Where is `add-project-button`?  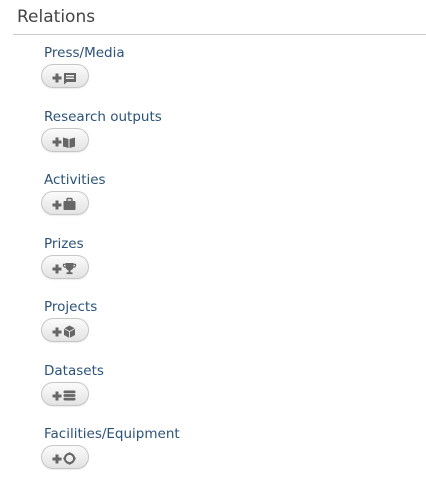
add-project-button is located at coordinates (65, 330).